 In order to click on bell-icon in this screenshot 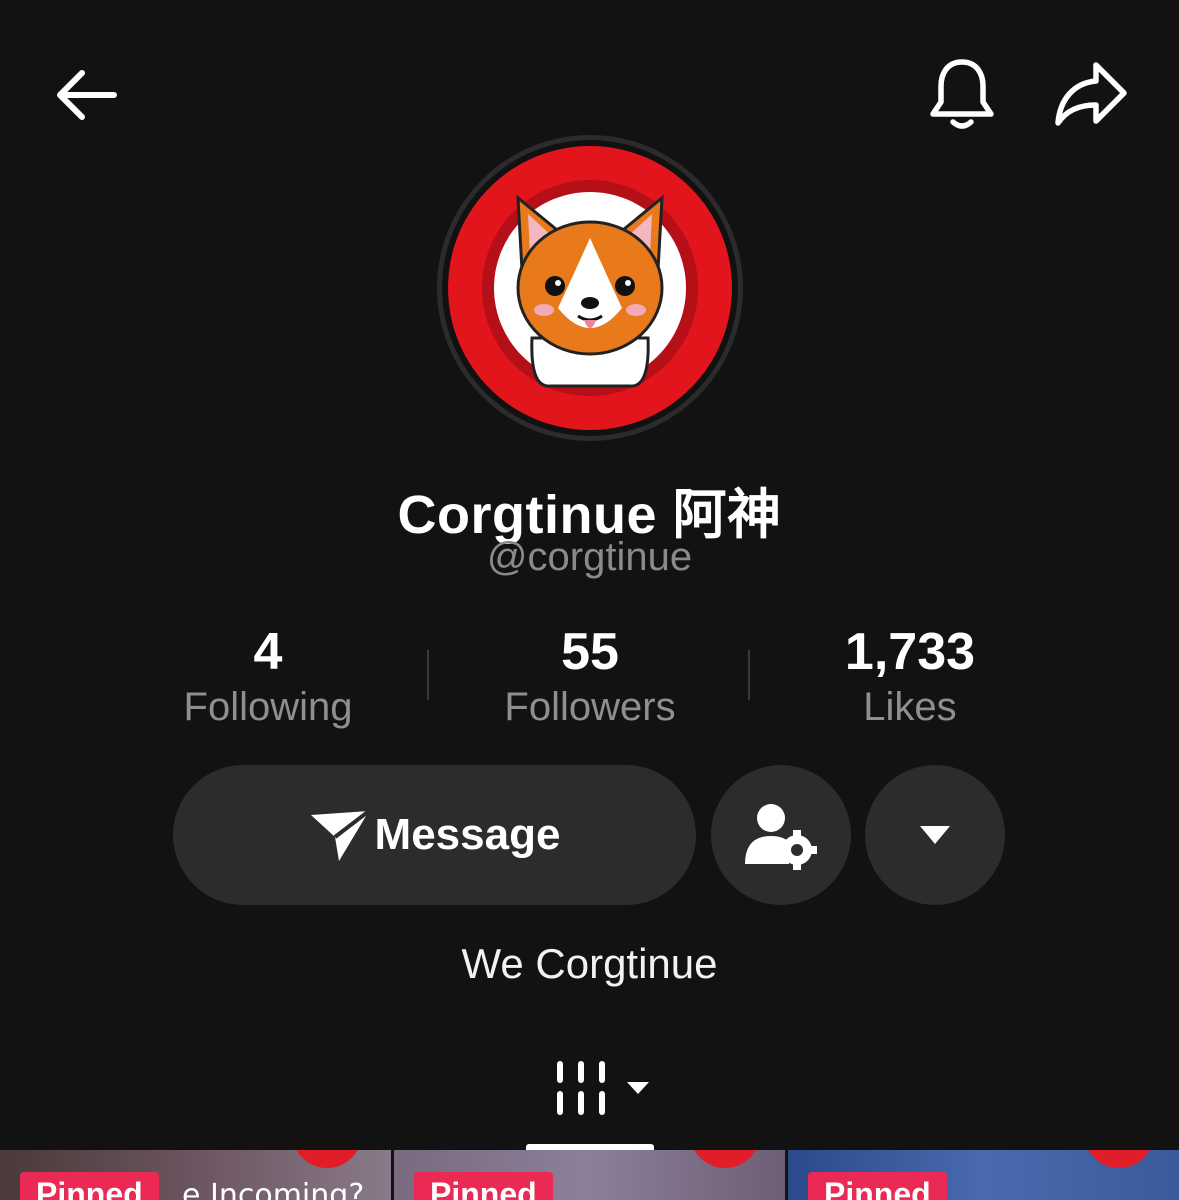, I will do `click(962, 94)`.